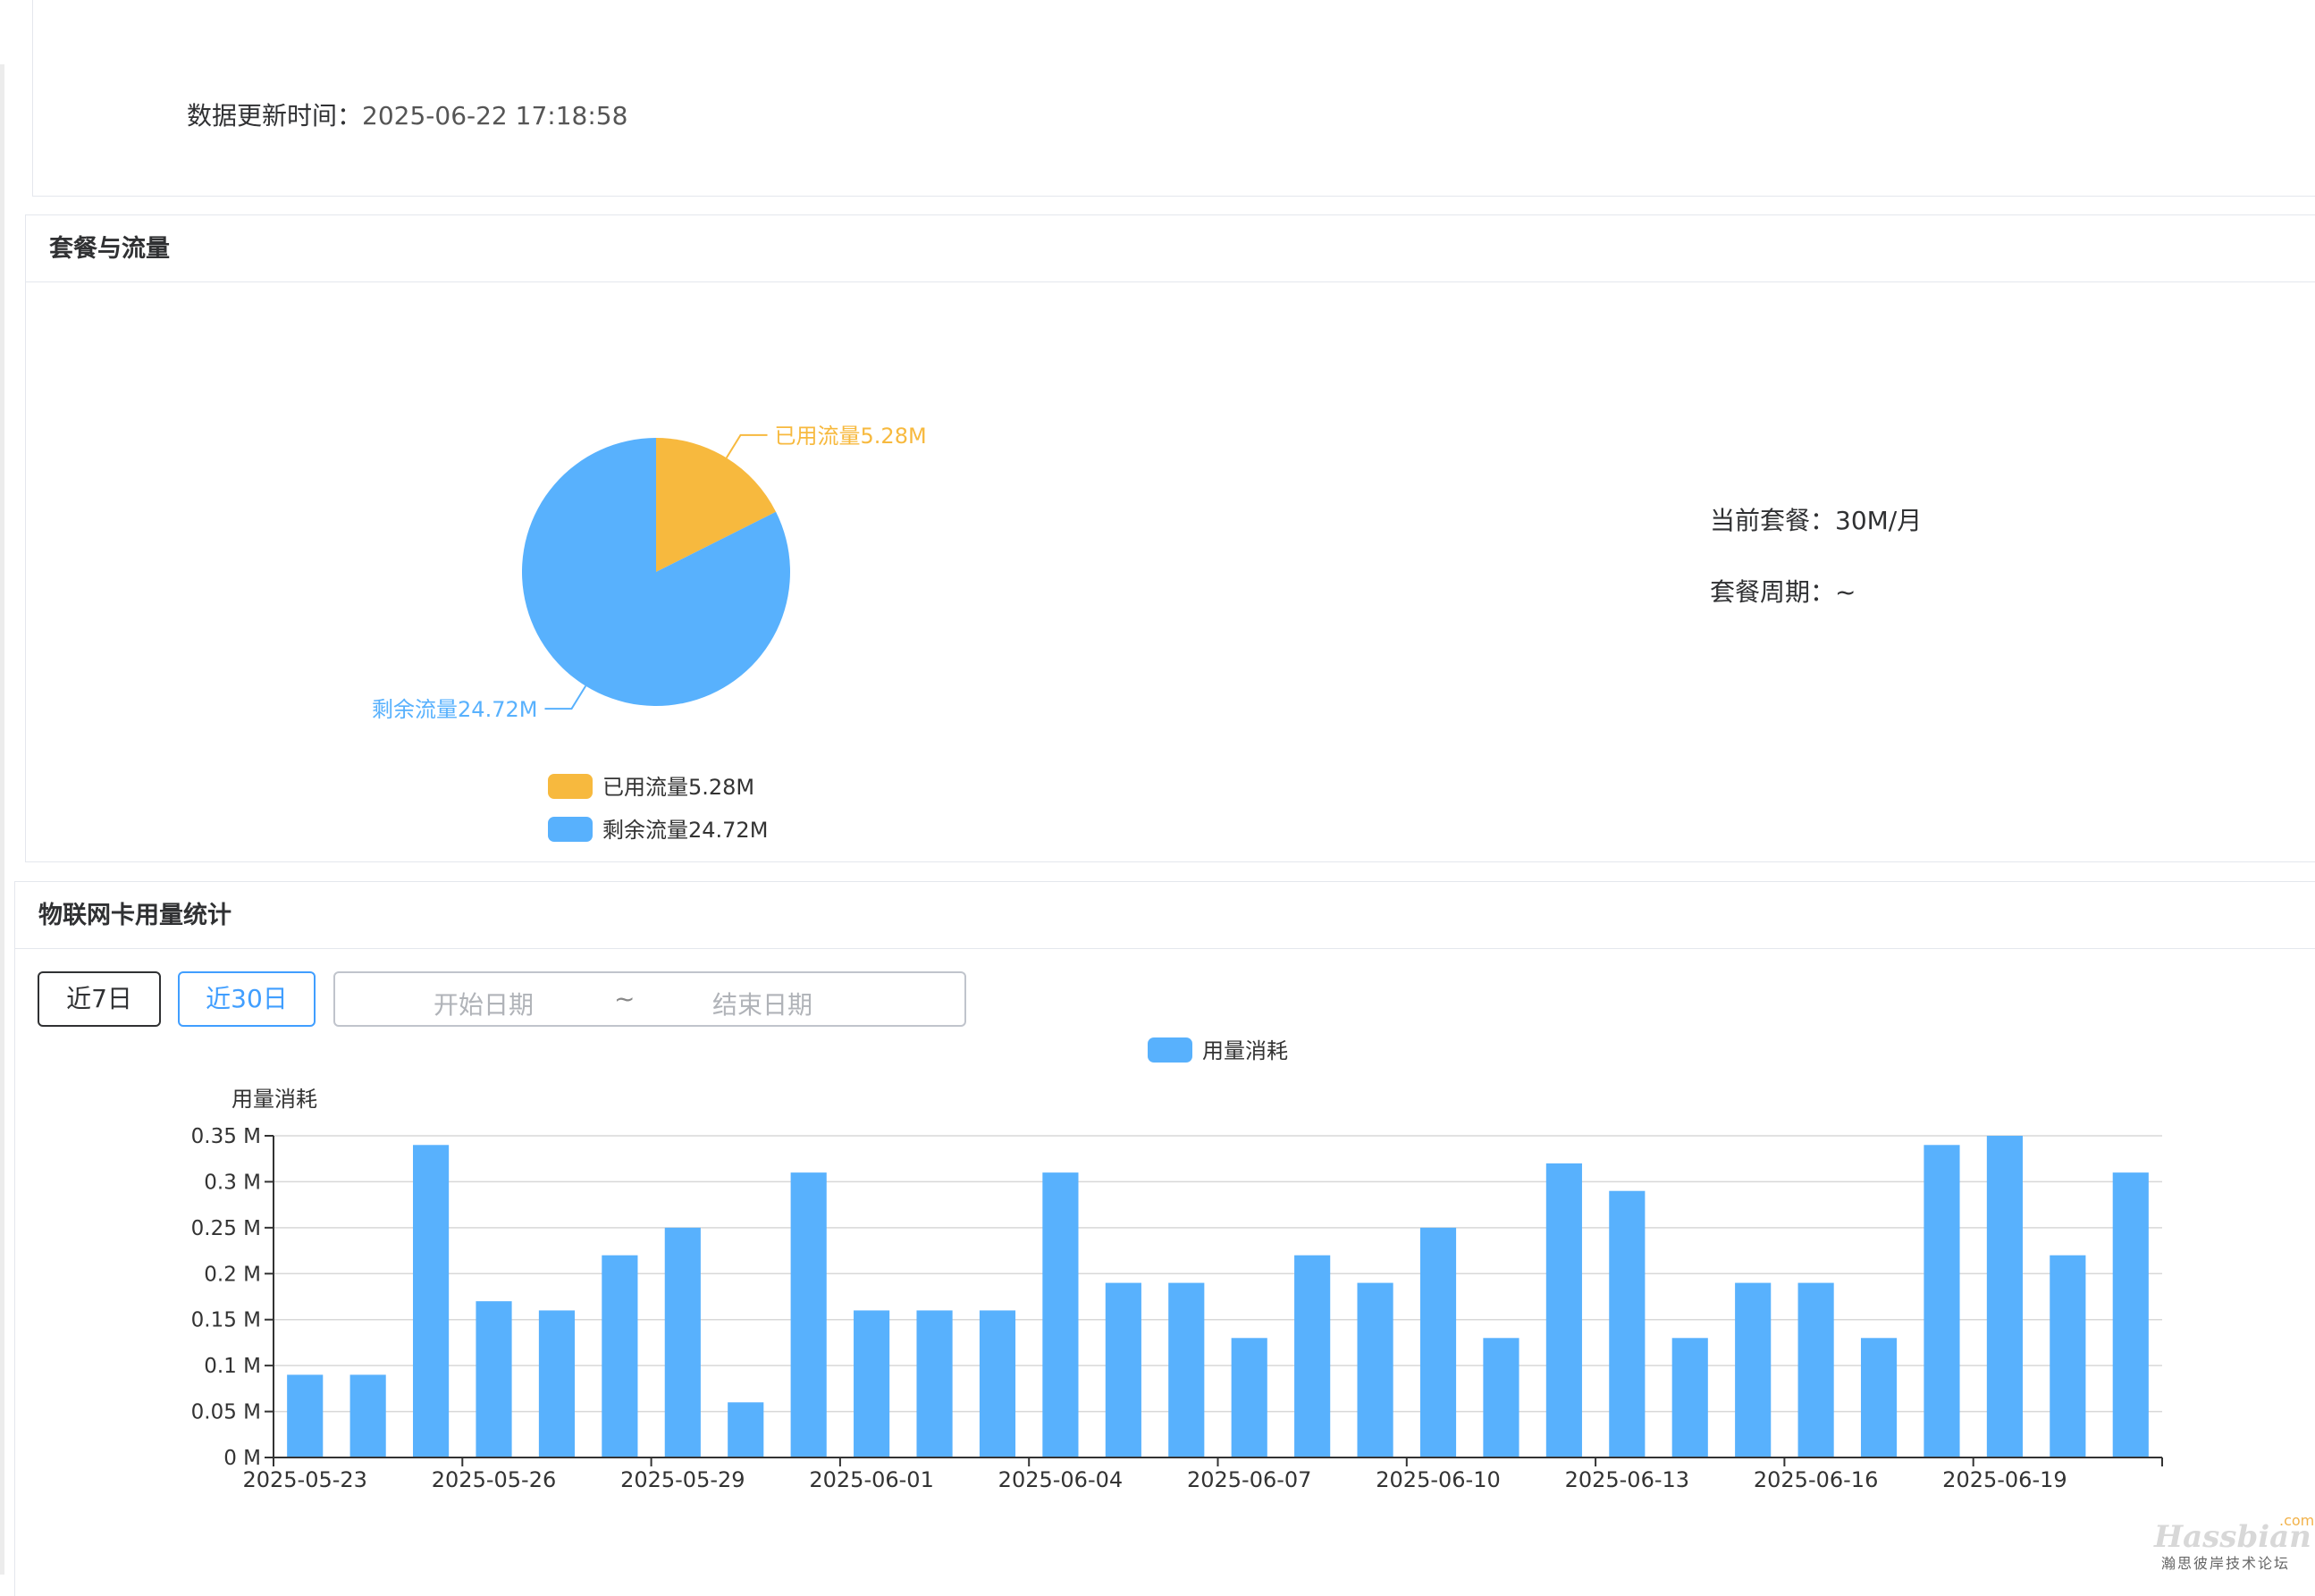 The height and width of the screenshot is (1596, 2315). I want to click on x-tick-label-18: 2025-06-10, so click(1438, 1479).